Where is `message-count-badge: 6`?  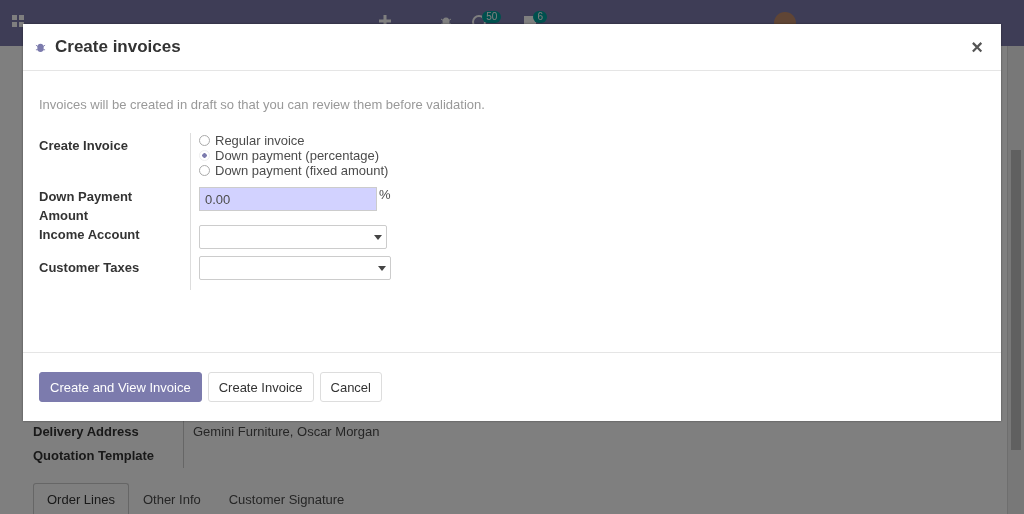 message-count-badge: 6 is located at coordinates (540, 17).